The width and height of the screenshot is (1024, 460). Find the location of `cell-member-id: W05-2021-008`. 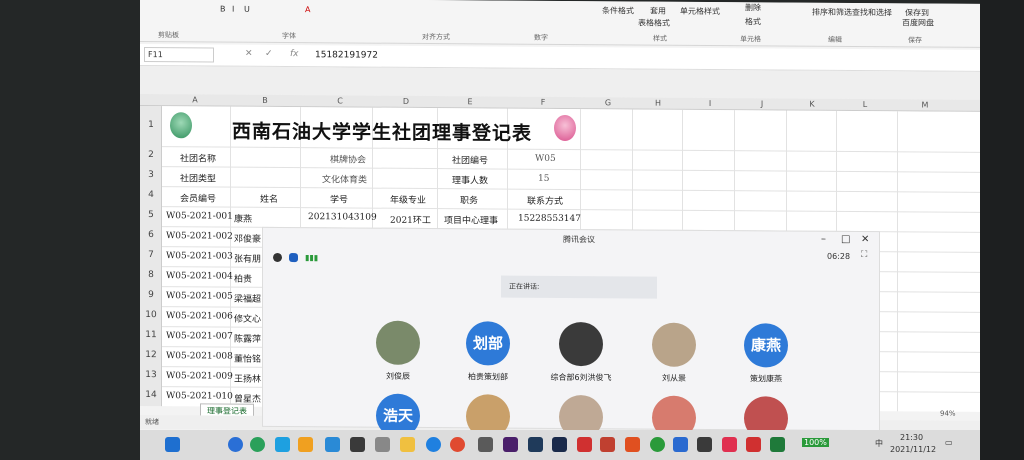

cell-member-id: W05-2021-008 is located at coordinates (199, 356).